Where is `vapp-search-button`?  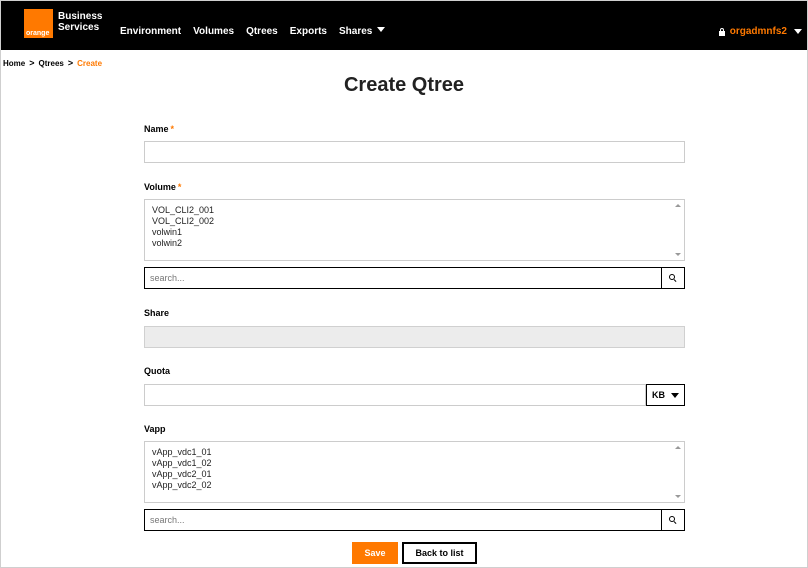
vapp-search-button is located at coordinates (672, 520).